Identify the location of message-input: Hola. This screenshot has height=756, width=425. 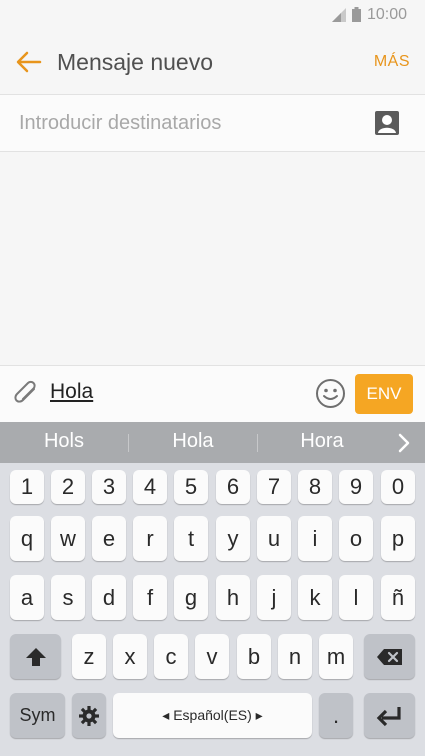
(71, 392).